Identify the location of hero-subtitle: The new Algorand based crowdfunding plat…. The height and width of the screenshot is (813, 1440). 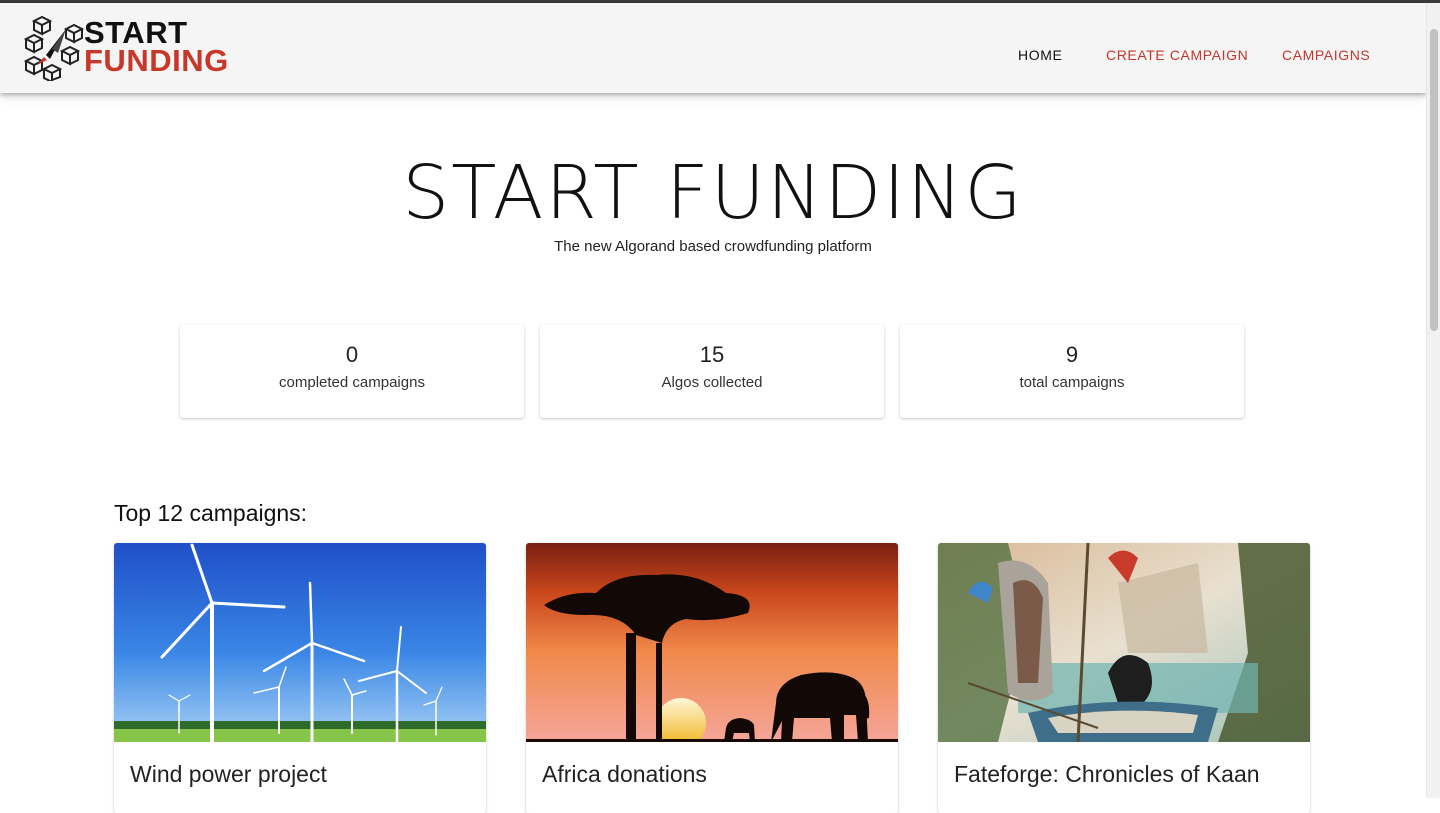
(713, 246).